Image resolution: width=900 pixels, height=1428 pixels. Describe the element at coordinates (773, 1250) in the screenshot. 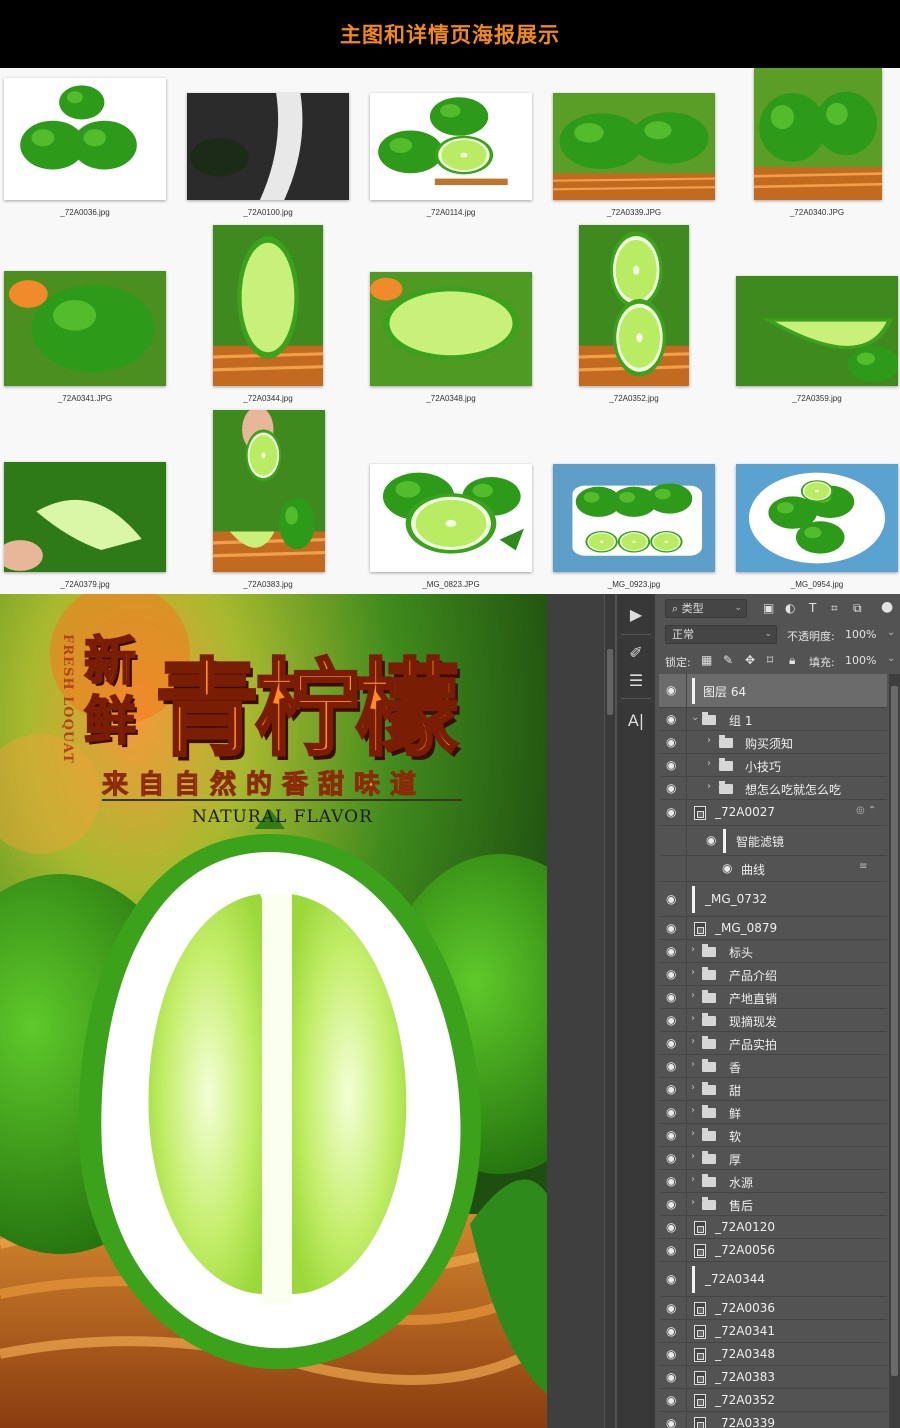

I see `layer-row: ◉ _72A0056` at that location.